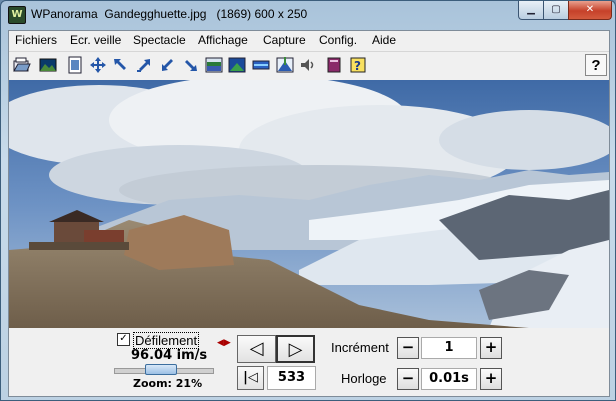  Describe the element at coordinates (166, 340) in the screenshot. I see `scroll-label: Défilement` at that location.